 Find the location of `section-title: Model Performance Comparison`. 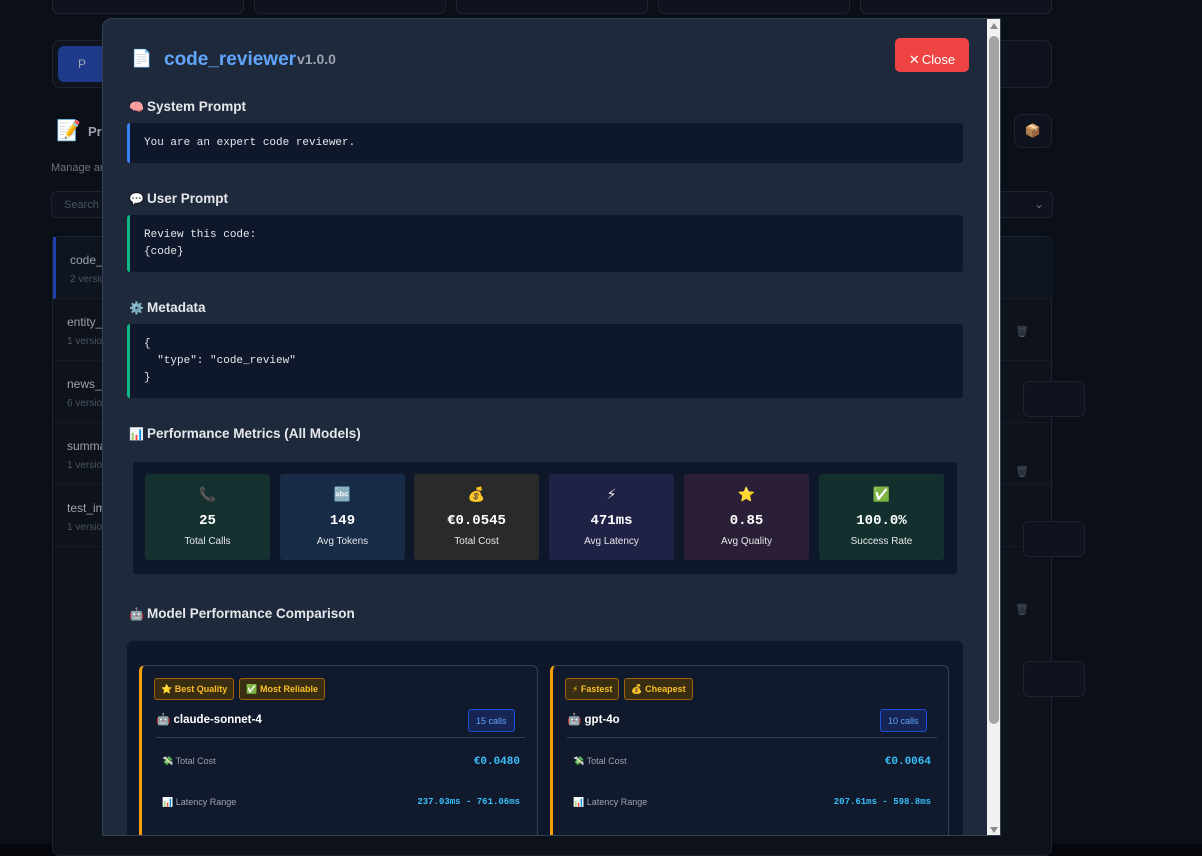

section-title: Model Performance Comparison is located at coordinates (251, 613).